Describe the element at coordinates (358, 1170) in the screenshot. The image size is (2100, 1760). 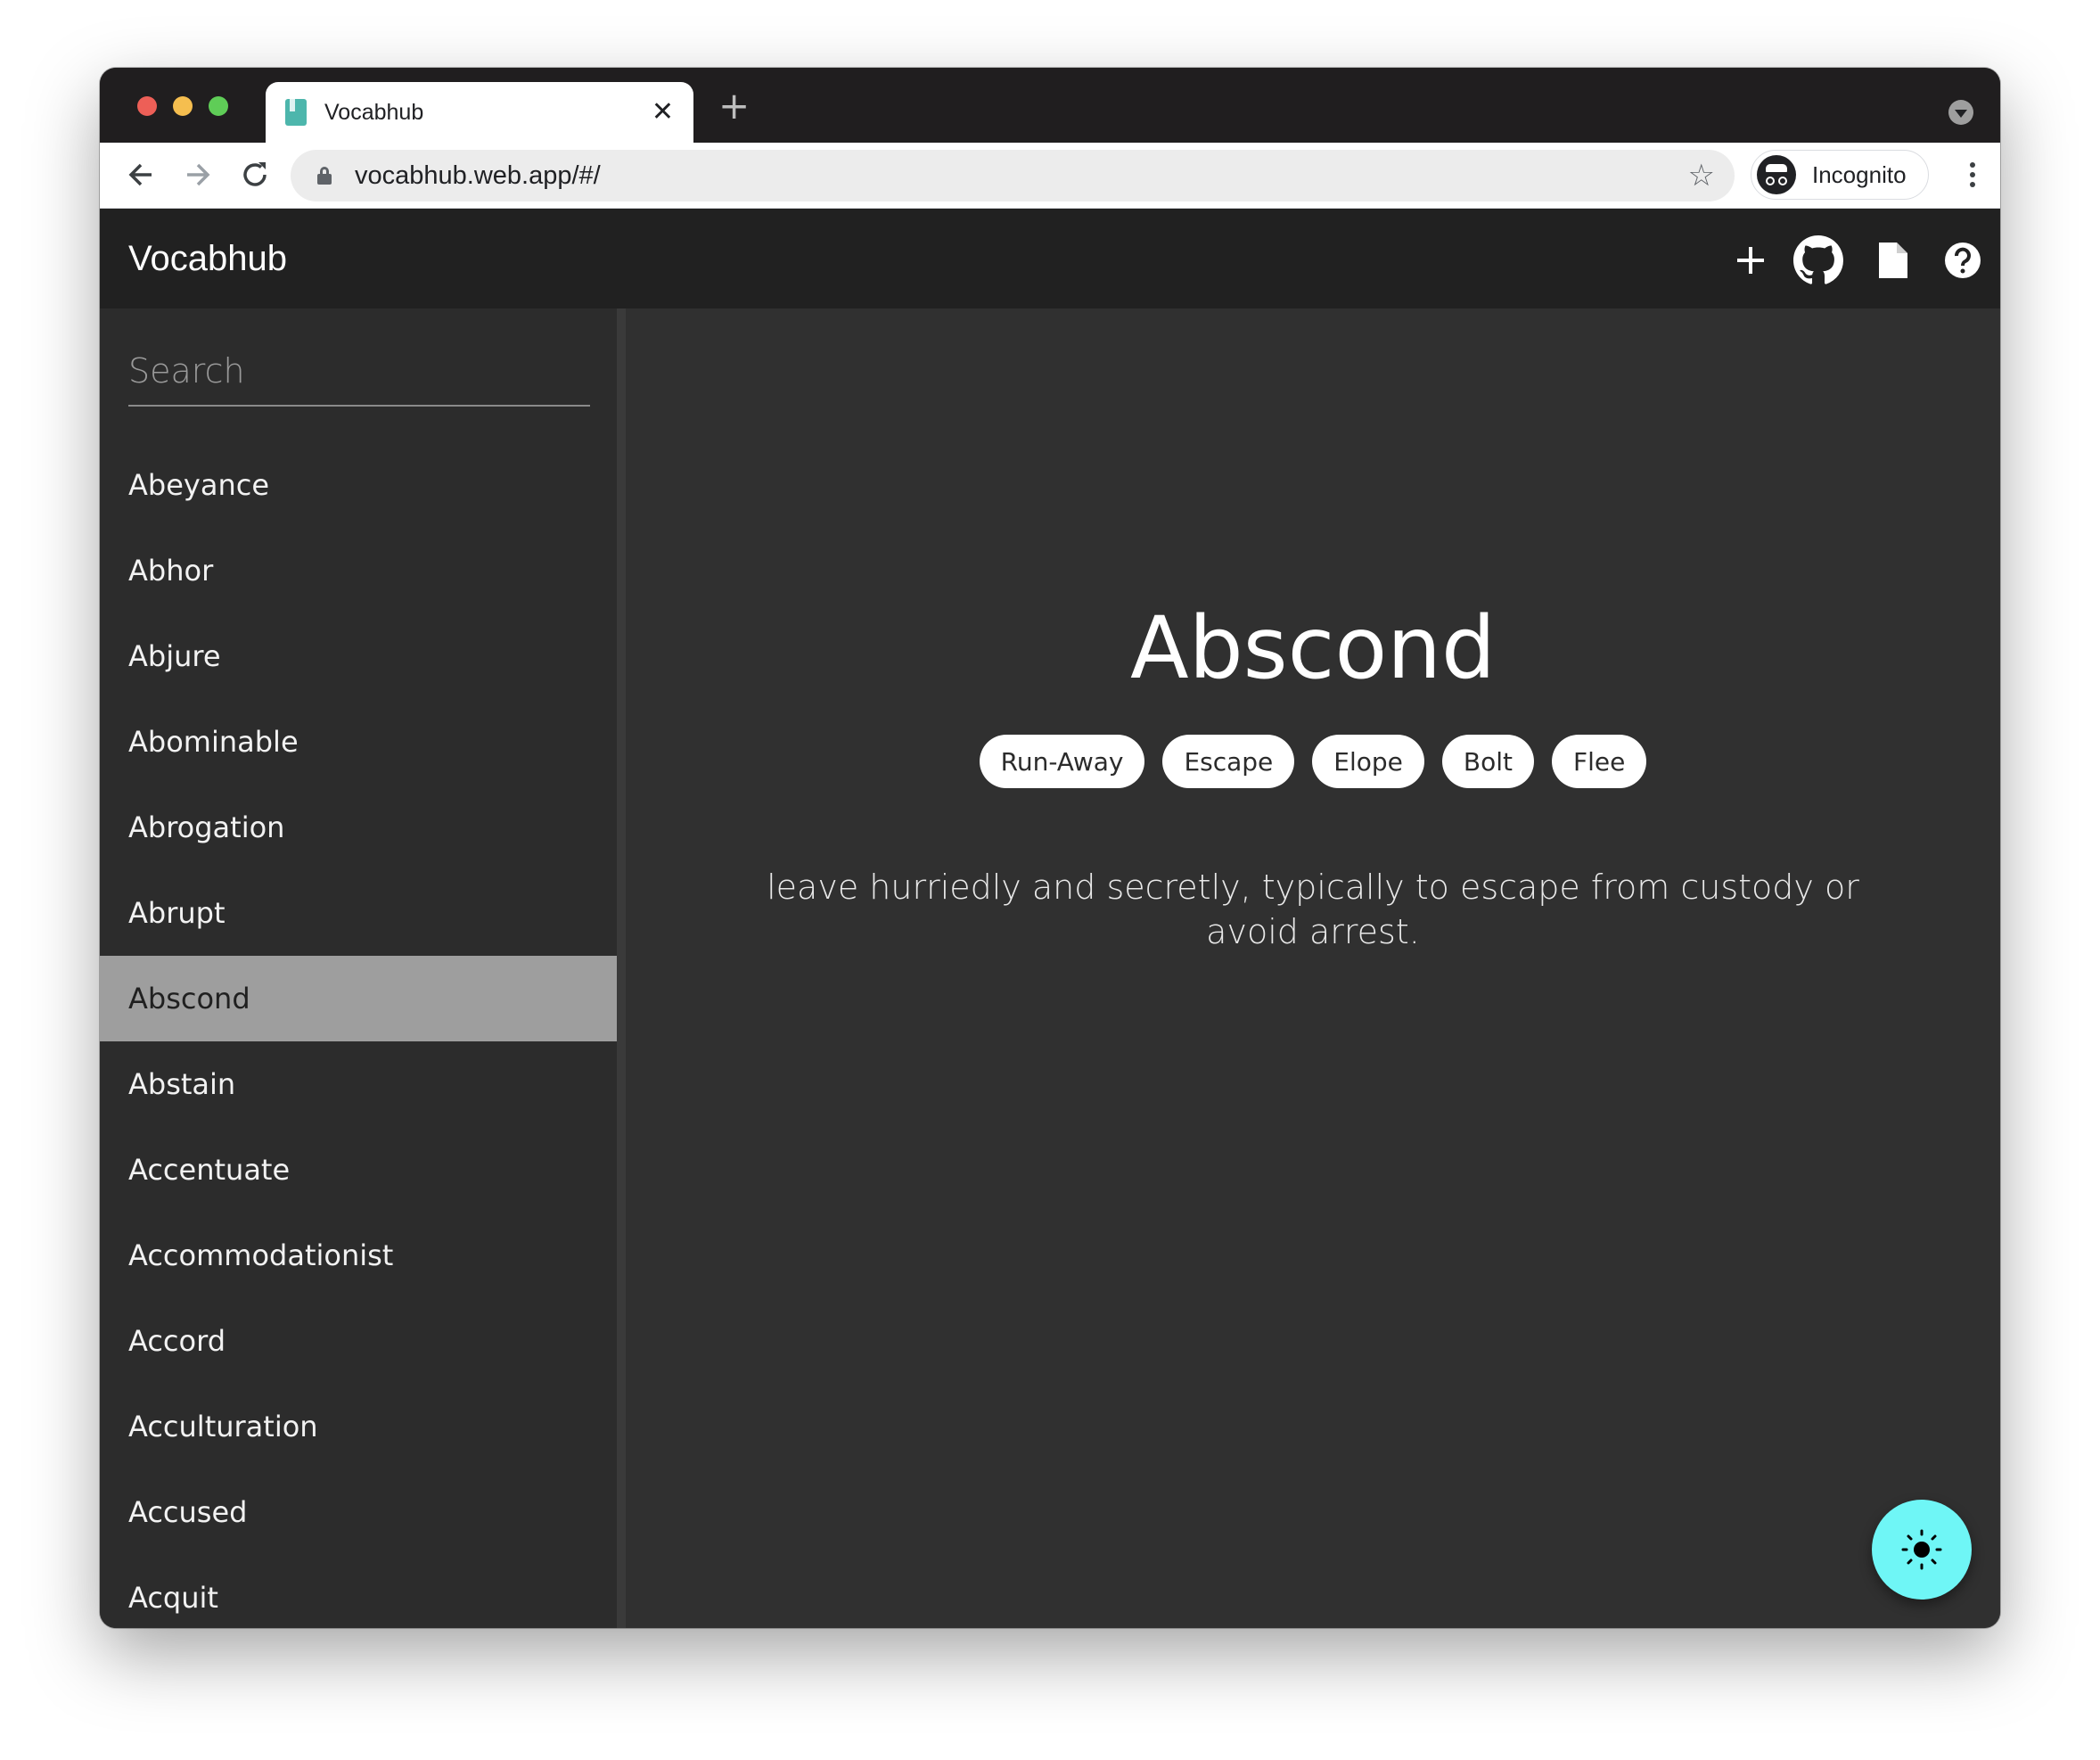
I see `word-list-item: Accentuate` at that location.